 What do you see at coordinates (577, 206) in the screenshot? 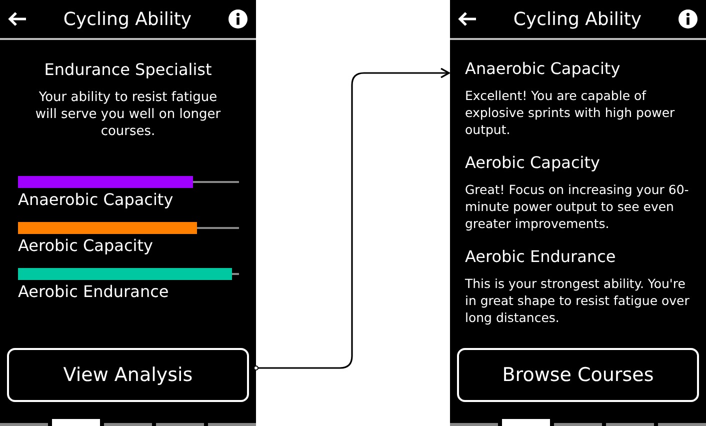
I see `section-text: Great! Focus on increasing your 60-minute power output to see even greater improvements.` at bounding box center [577, 206].